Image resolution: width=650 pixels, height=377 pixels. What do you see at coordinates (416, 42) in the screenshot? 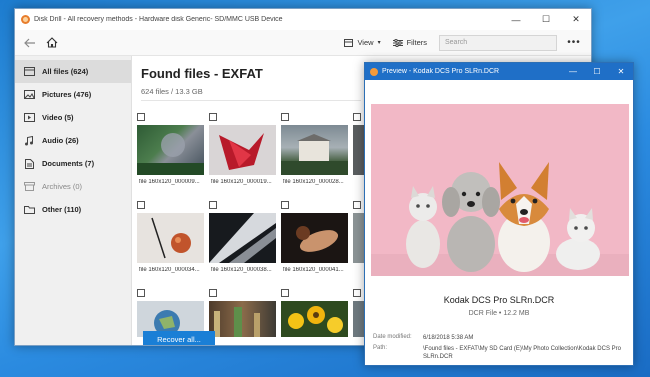
I see `filters-label: Filters` at bounding box center [416, 42].